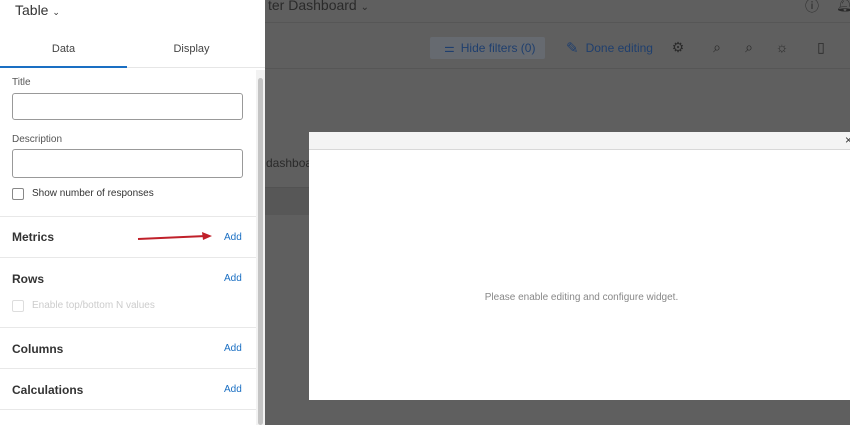 The width and height of the screenshot is (850, 425). I want to click on lightbulb-icon: ☼, so click(782, 48).